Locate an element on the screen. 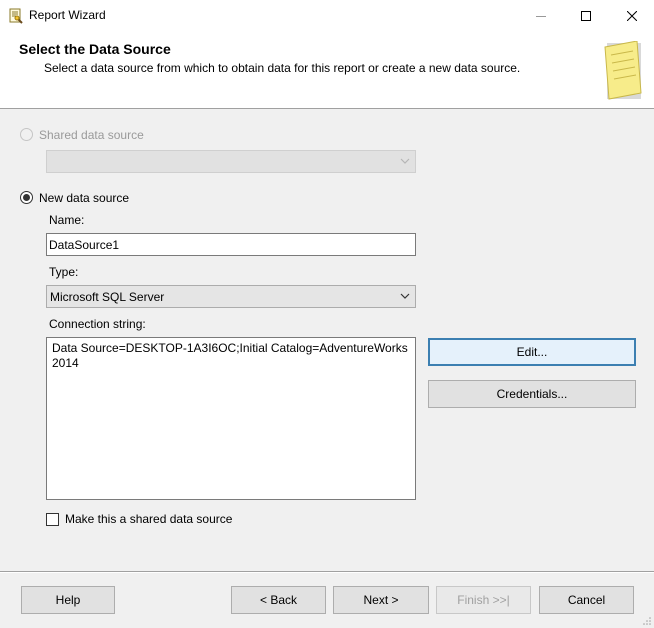 The image size is (654, 628). help-button: Help is located at coordinates (68, 600).